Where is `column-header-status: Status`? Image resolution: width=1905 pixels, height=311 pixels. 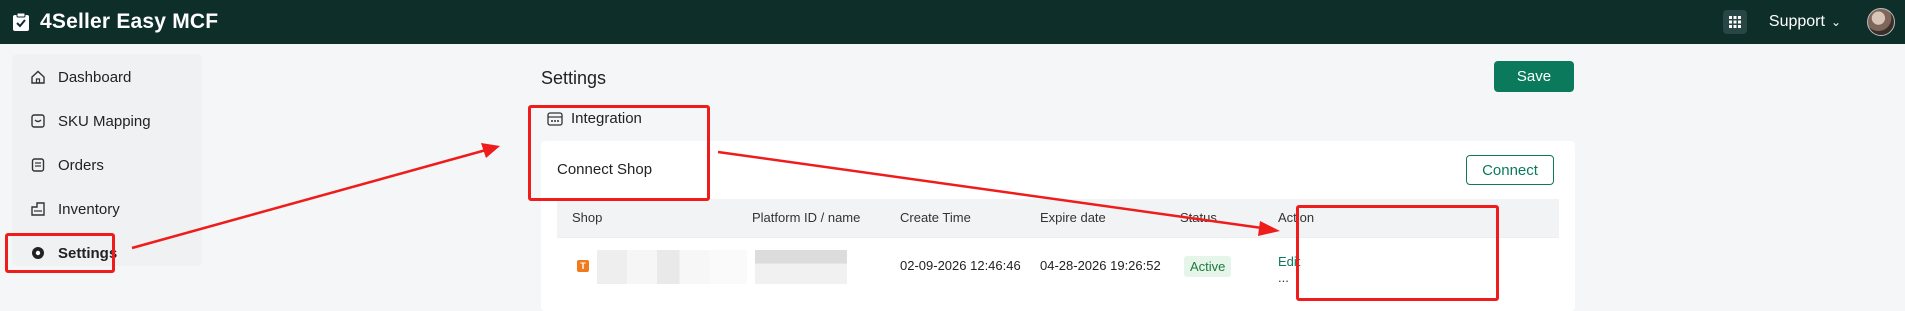
column-header-status: Status is located at coordinates (1198, 217).